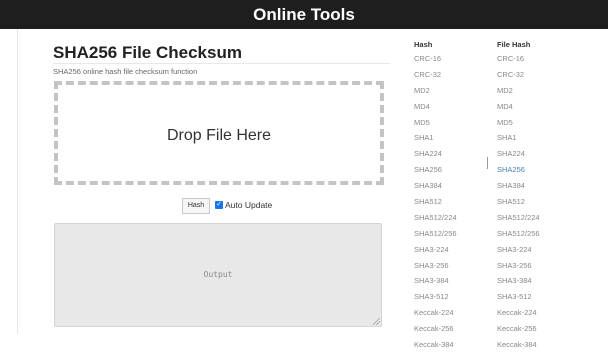  What do you see at coordinates (435, 348) in the screenshot?
I see `hash-menu-item-link: Keccak-384` at bounding box center [435, 348].